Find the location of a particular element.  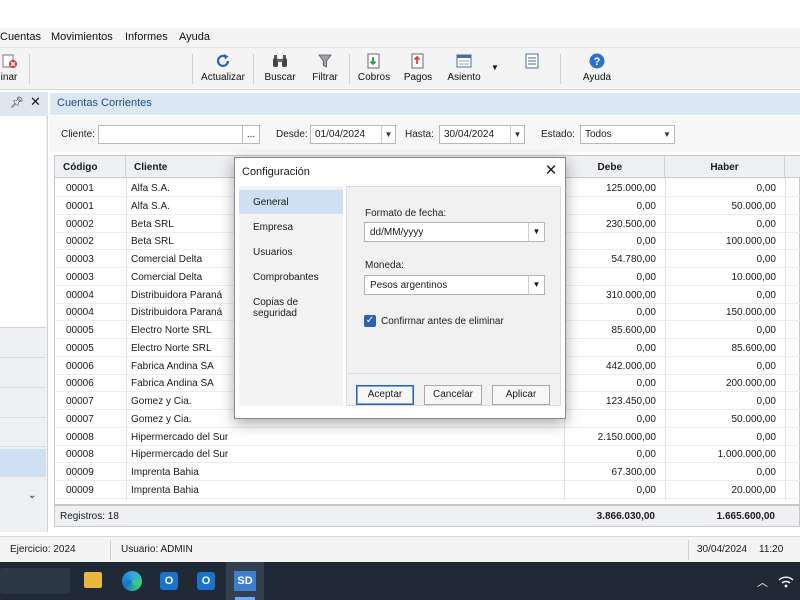

delete-button: inar is located at coordinates (11, 69).